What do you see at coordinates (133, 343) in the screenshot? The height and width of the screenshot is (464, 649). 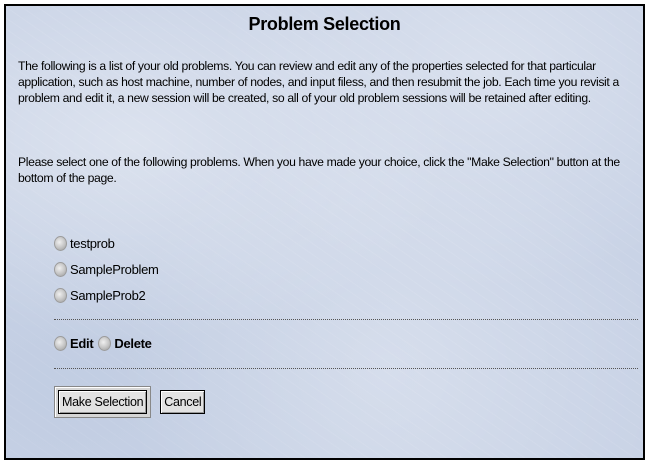 I see `delete-label: Delete` at bounding box center [133, 343].